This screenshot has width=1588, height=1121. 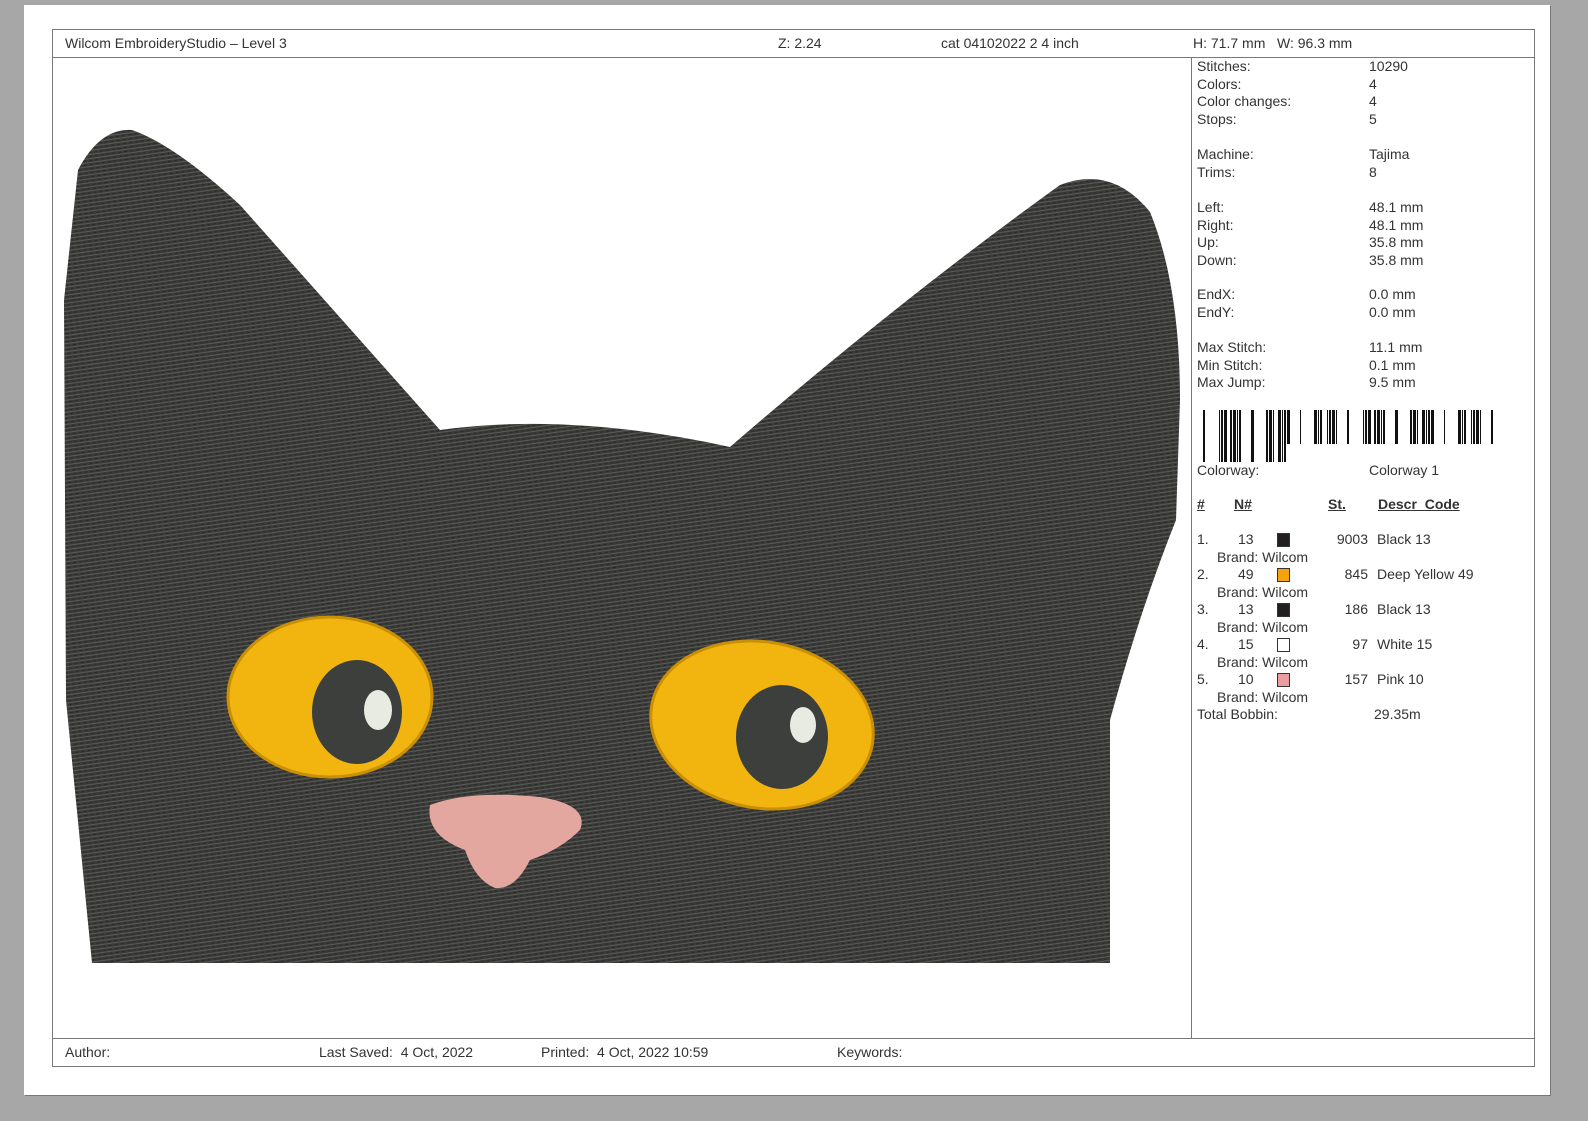 I want to click on printed-date: Printed: 4 Oct, 2022 10:59, so click(x=625, y=1052).